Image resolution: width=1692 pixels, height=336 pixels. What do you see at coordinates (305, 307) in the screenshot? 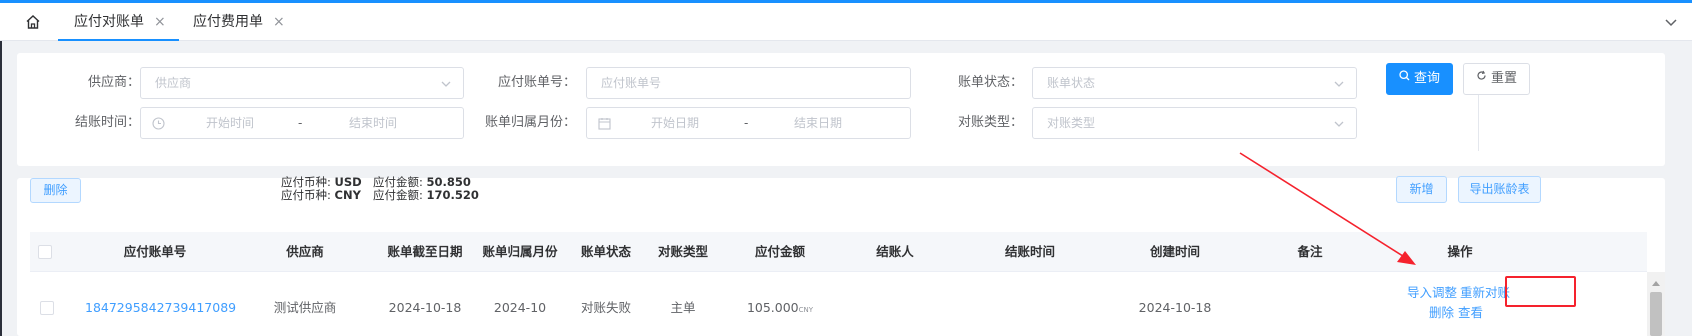
I see `supplier-cell: 测试供应商` at bounding box center [305, 307].